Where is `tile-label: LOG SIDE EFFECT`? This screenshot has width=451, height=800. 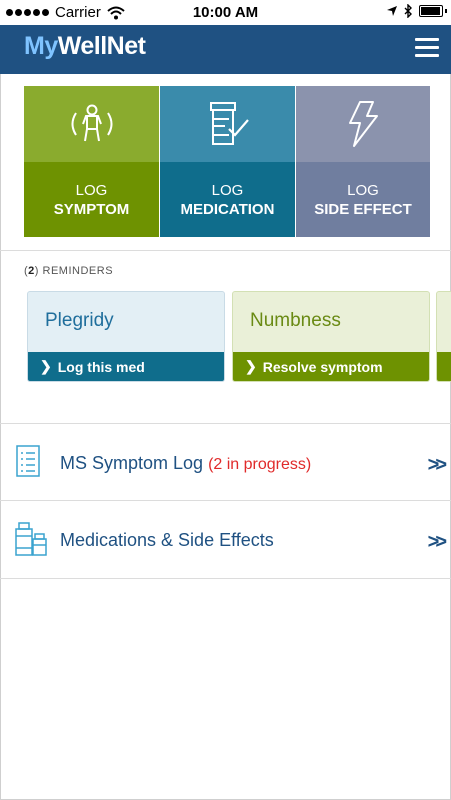 tile-label: LOG SIDE EFFECT is located at coordinates (363, 199).